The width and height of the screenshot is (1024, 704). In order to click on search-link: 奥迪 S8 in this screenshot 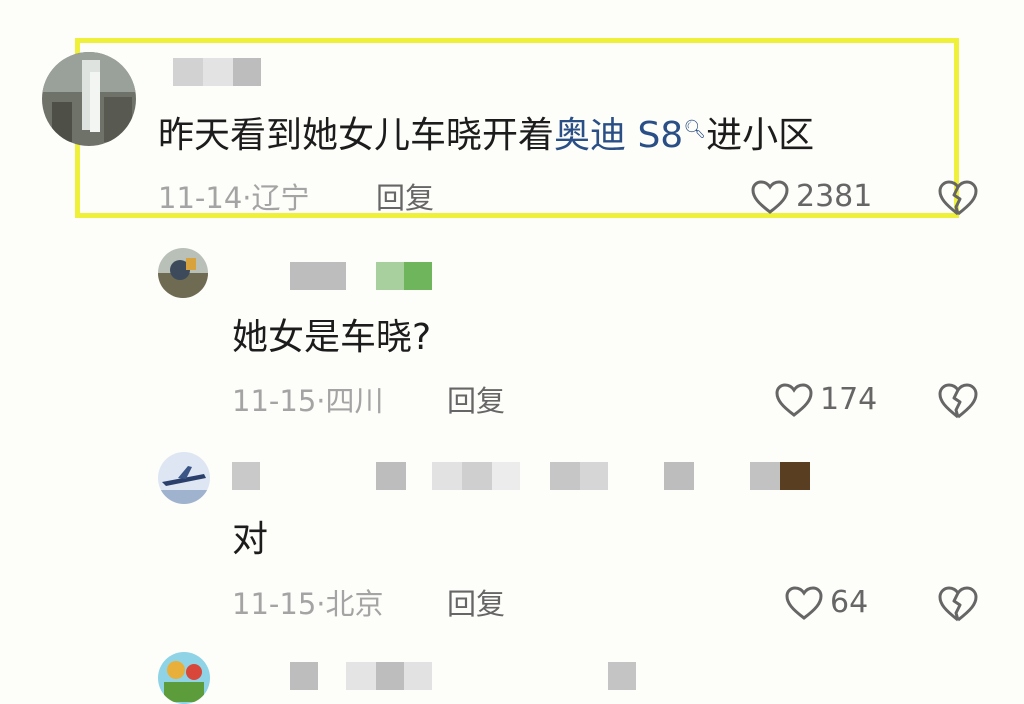, I will do `click(618, 135)`.